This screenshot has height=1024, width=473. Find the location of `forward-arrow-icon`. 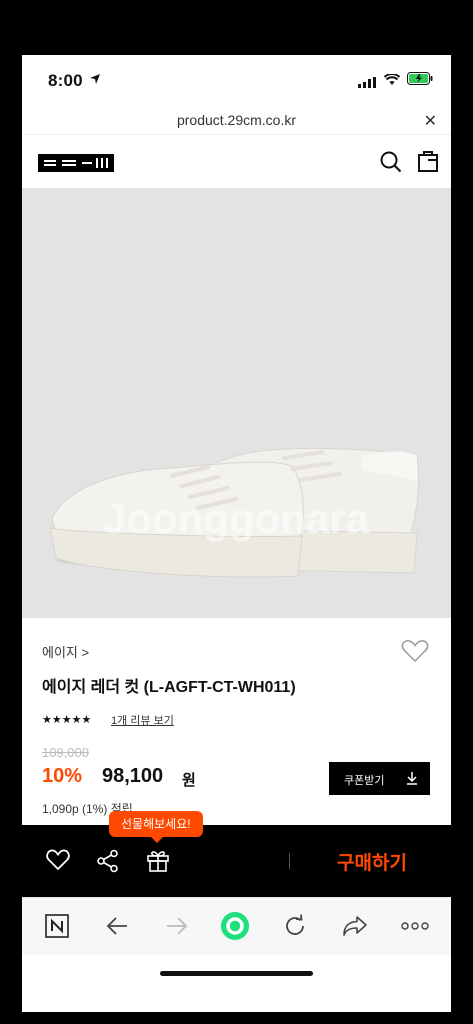

forward-arrow-icon is located at coordinates (177, 926).